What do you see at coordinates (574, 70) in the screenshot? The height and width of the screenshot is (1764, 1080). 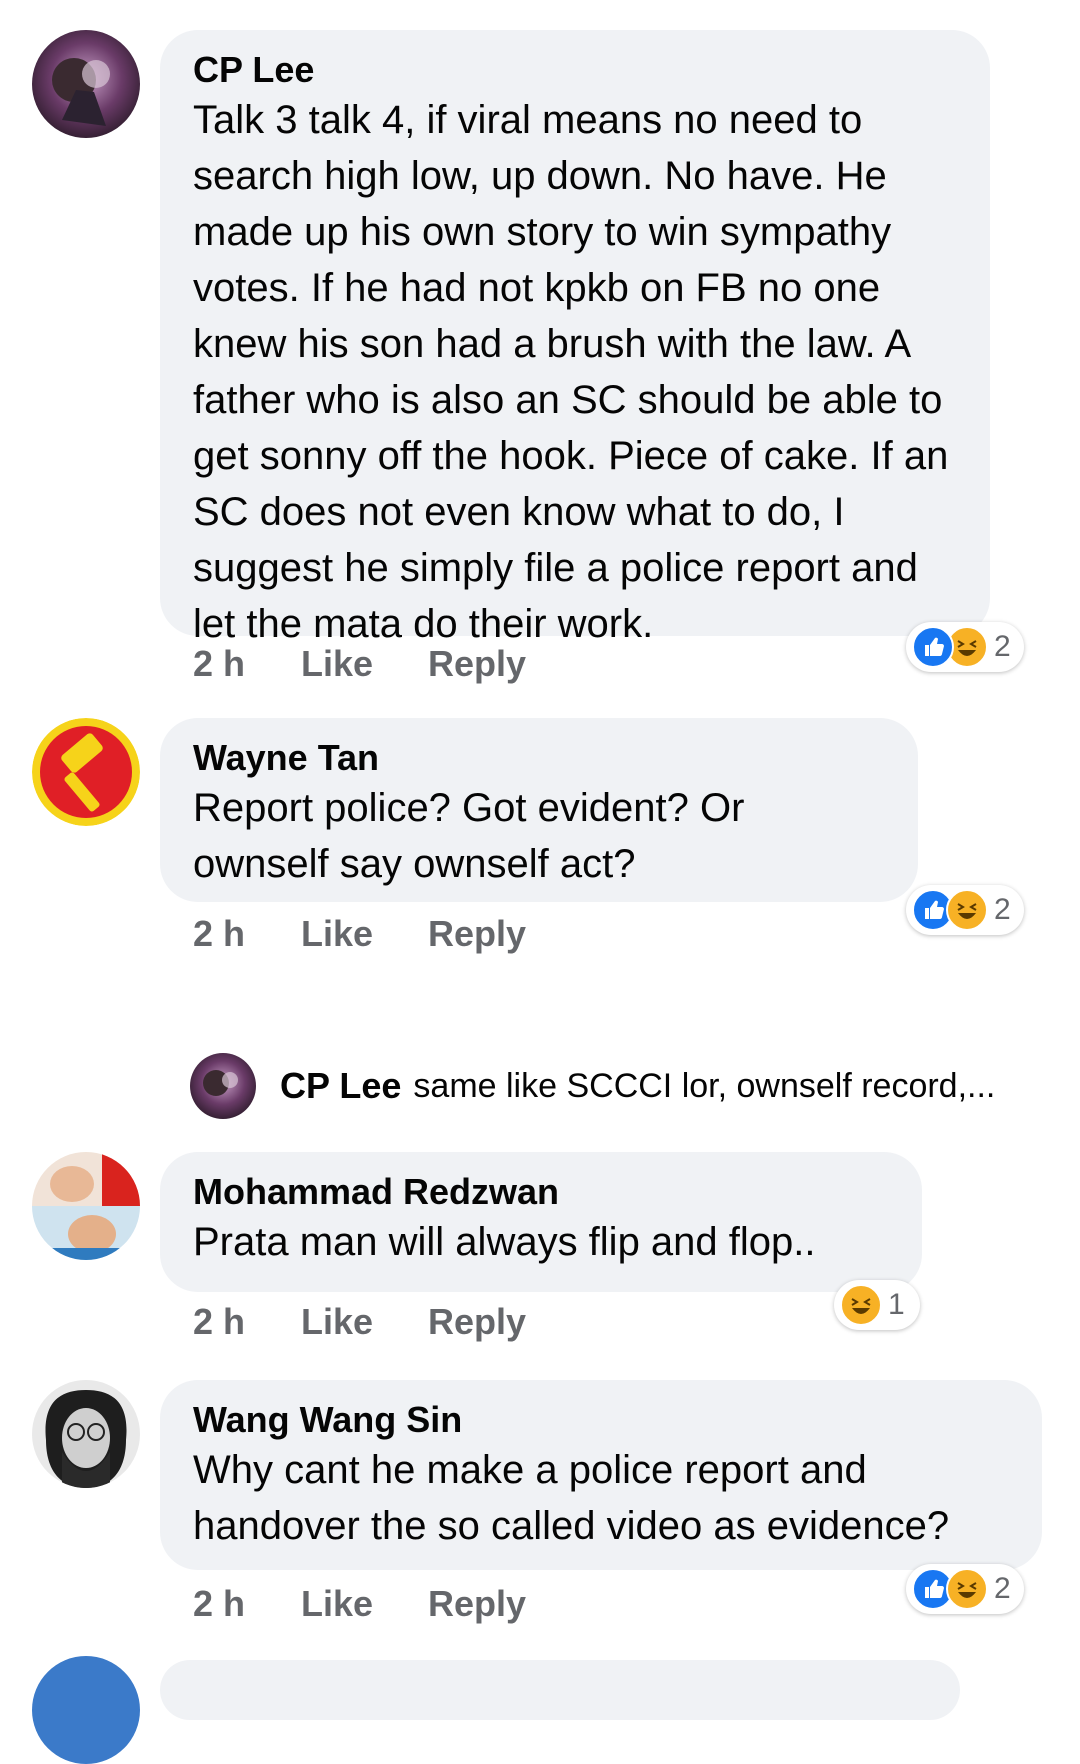 I see `comment-author: CP Lee` at bounding box center [574, 70].